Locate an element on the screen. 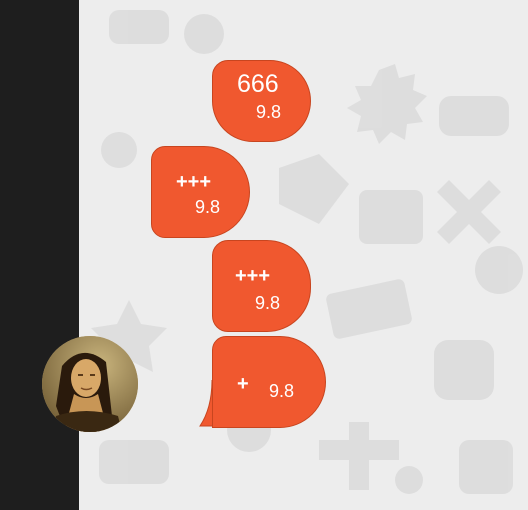  message-bubble: 666 9.8 is located at coordinates (261, 101).